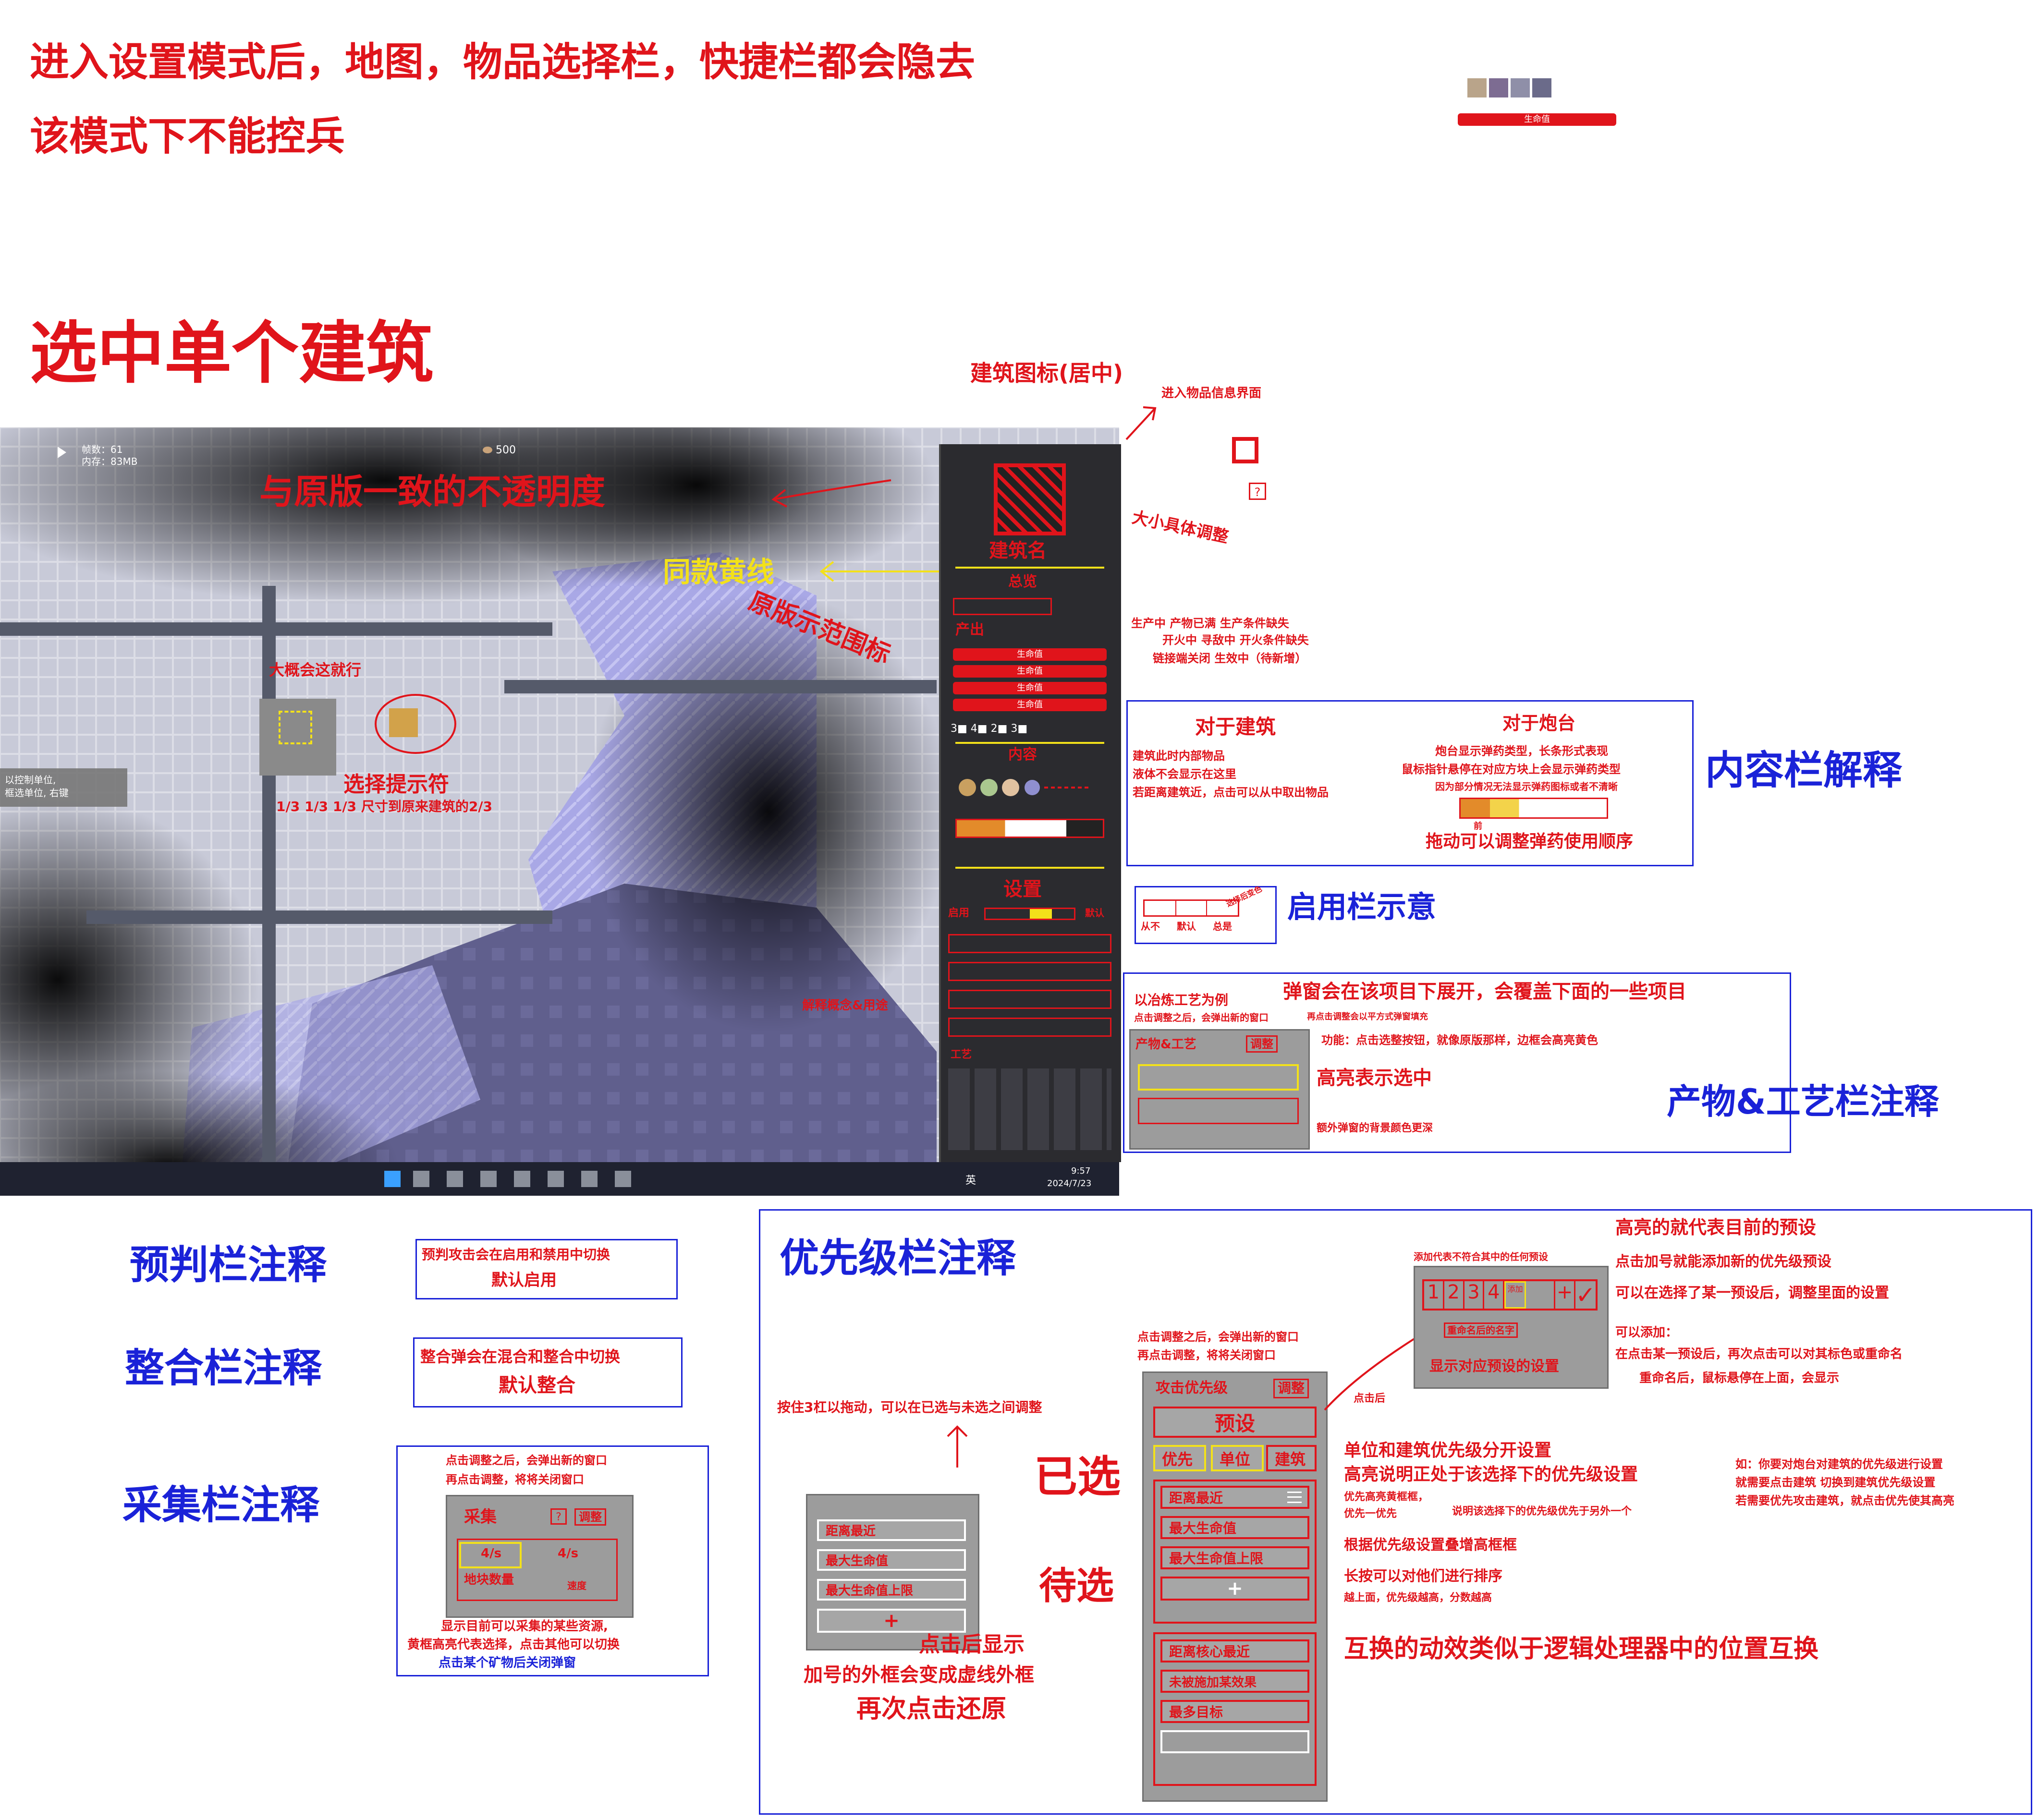  What do you see at coordinates (1294, 1498) in the screenshot?
I see `drag-handle-icon` at bounding box center [1294, 1498].